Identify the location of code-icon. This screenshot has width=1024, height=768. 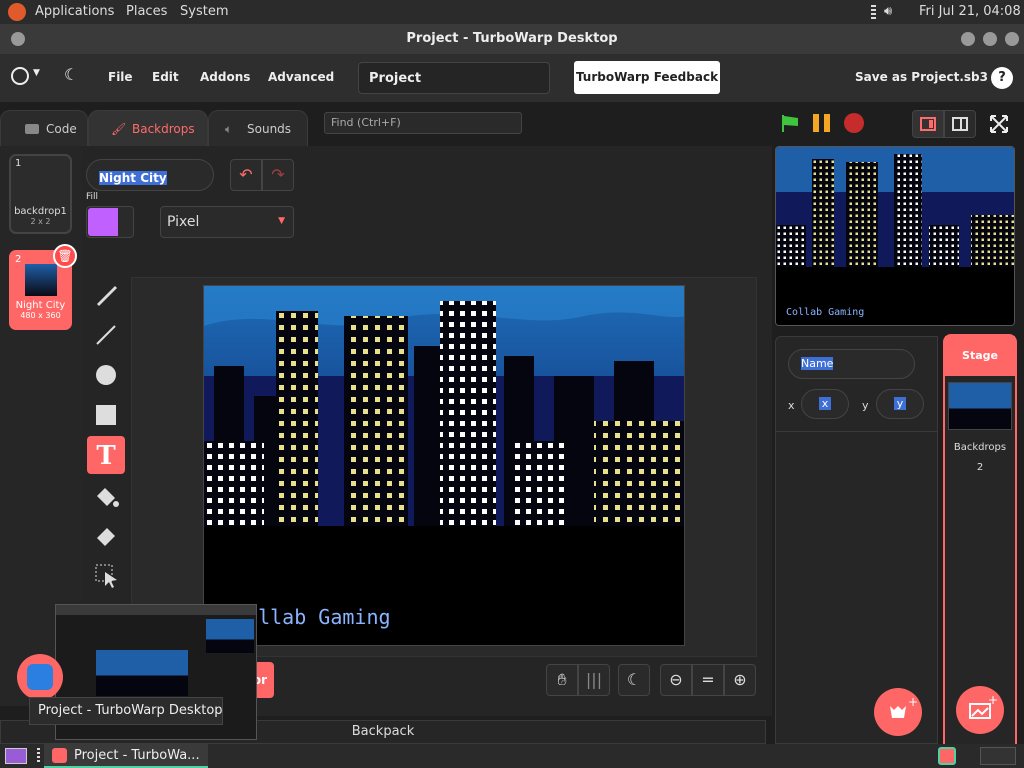
(32, 129).